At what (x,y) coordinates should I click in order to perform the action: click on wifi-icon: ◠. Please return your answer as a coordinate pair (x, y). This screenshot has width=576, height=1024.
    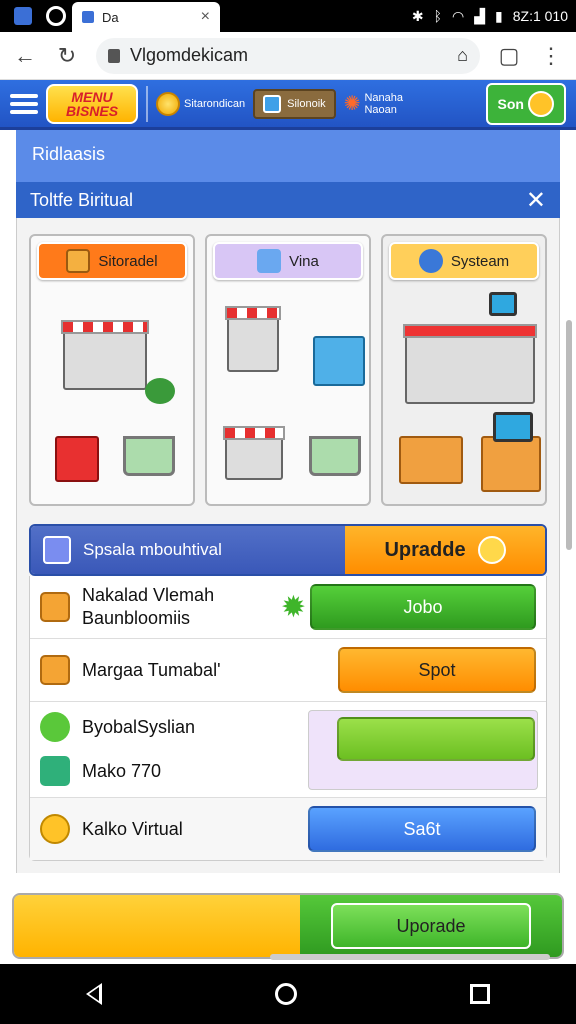
    Looking at the image, I should click on (458, 15).